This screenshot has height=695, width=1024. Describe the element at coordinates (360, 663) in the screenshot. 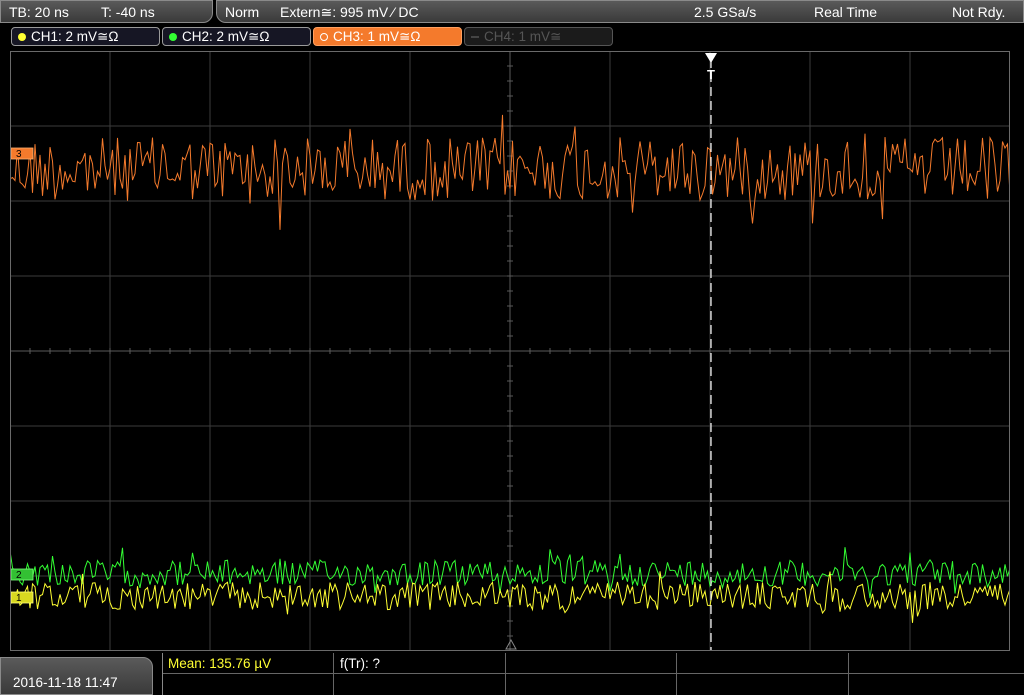

I see `frequency-measurement: f(Tr): ?` at that location.